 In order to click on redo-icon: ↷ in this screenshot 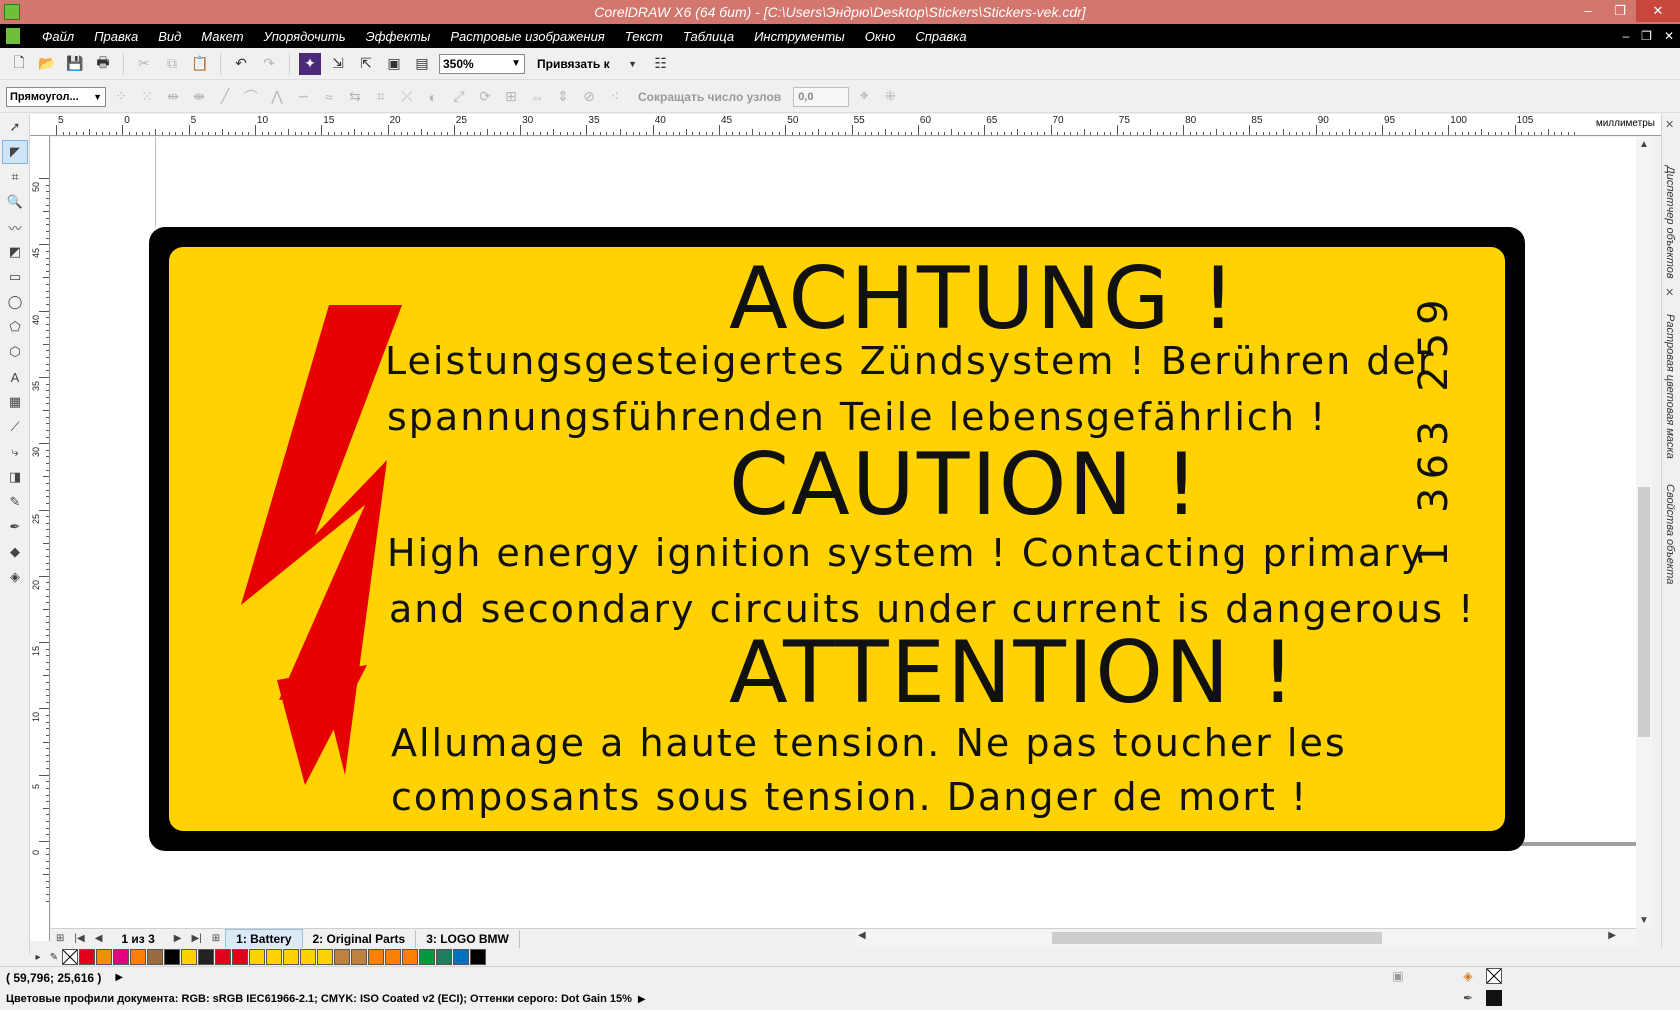, I will do `click(269, 64)`.